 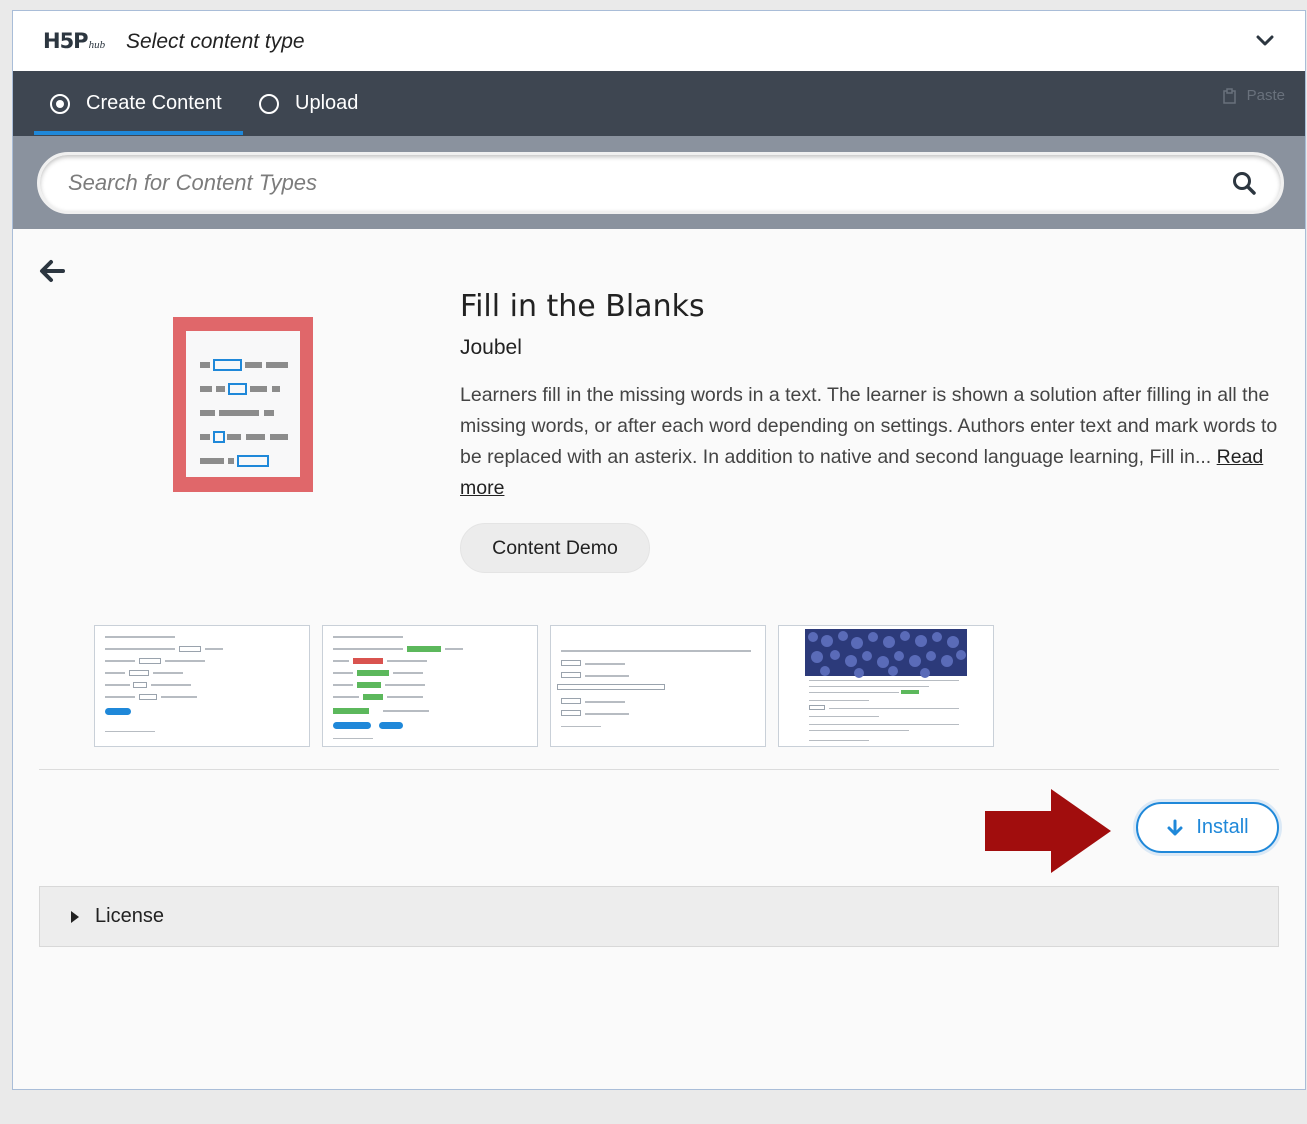 What do you see at coordinates (659, 103) in the screenshot?
I see `tab-bar: Create Content Upload Paste` at bounding box center [659, 103].